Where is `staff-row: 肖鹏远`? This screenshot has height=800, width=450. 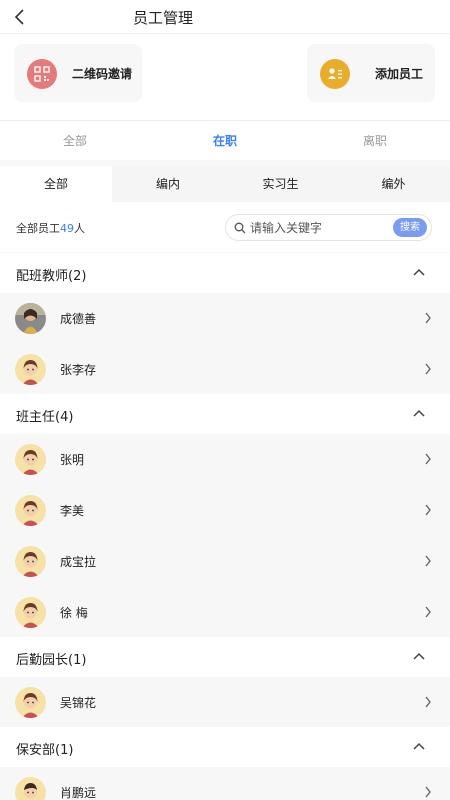
staff-row: 肖鹏远 is located at coordinates (225, 783).